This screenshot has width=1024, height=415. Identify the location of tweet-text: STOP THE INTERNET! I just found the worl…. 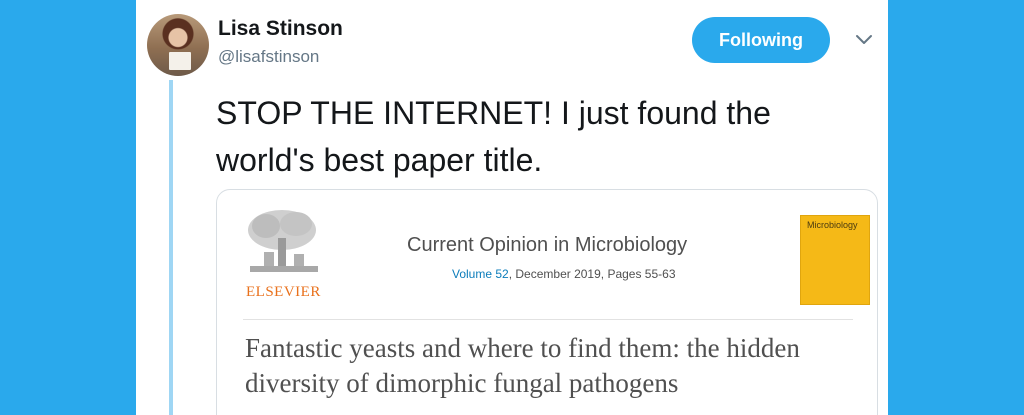
(493, 136).